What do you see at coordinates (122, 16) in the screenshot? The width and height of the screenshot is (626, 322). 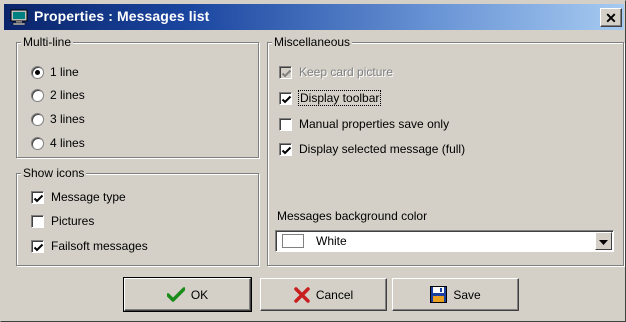 I see `dialog-title: Properties : Messages list` at bounding box center [122, 16].